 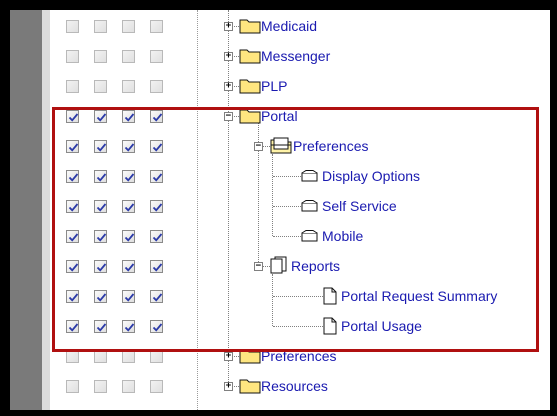 I want to click on tree-item-messenger: Messenger, so click(x=295, y=56).